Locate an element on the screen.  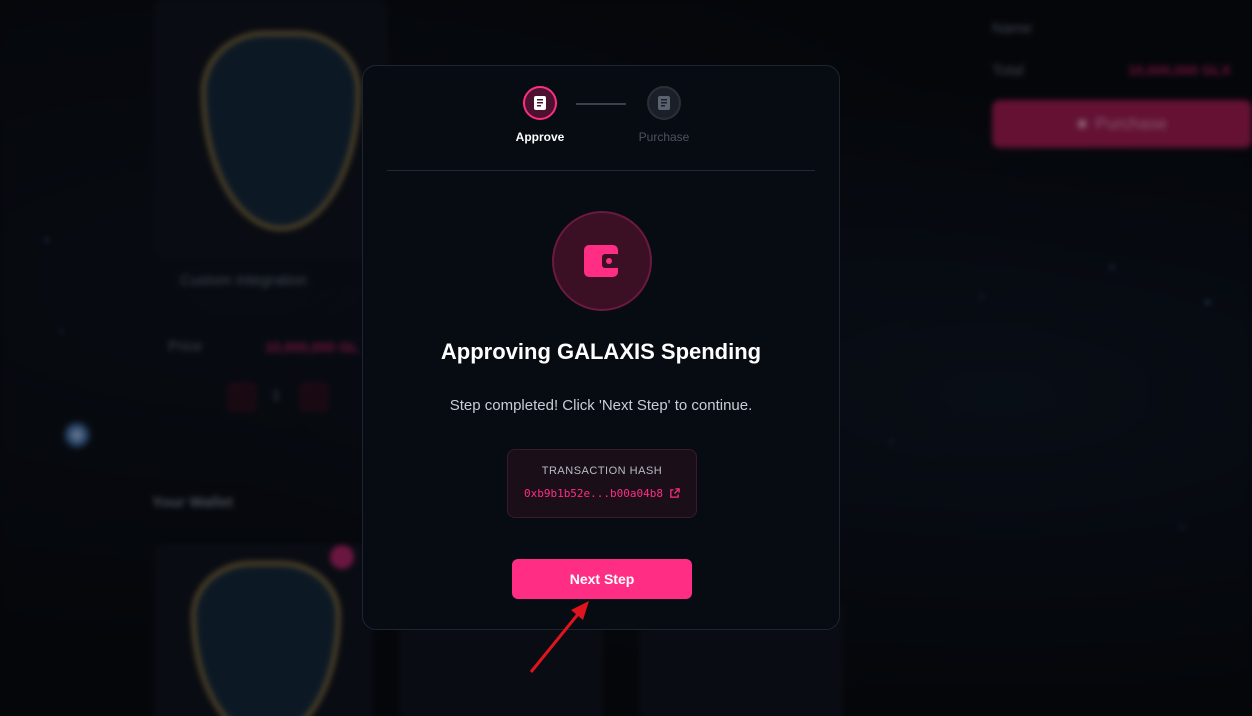
card-title: Custom Integration is located at coordinates (243, 280).